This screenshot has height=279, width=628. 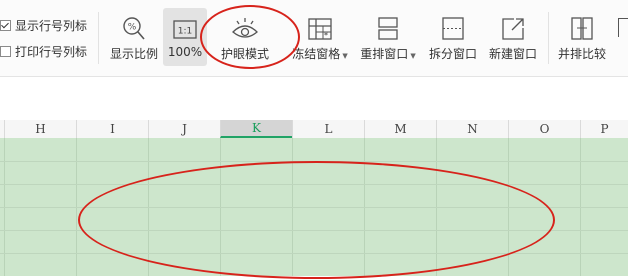 What do you see at coordinates (256, 129) in the screenshot?
I see `column-header-k: K` at bounding box center [256, 129].